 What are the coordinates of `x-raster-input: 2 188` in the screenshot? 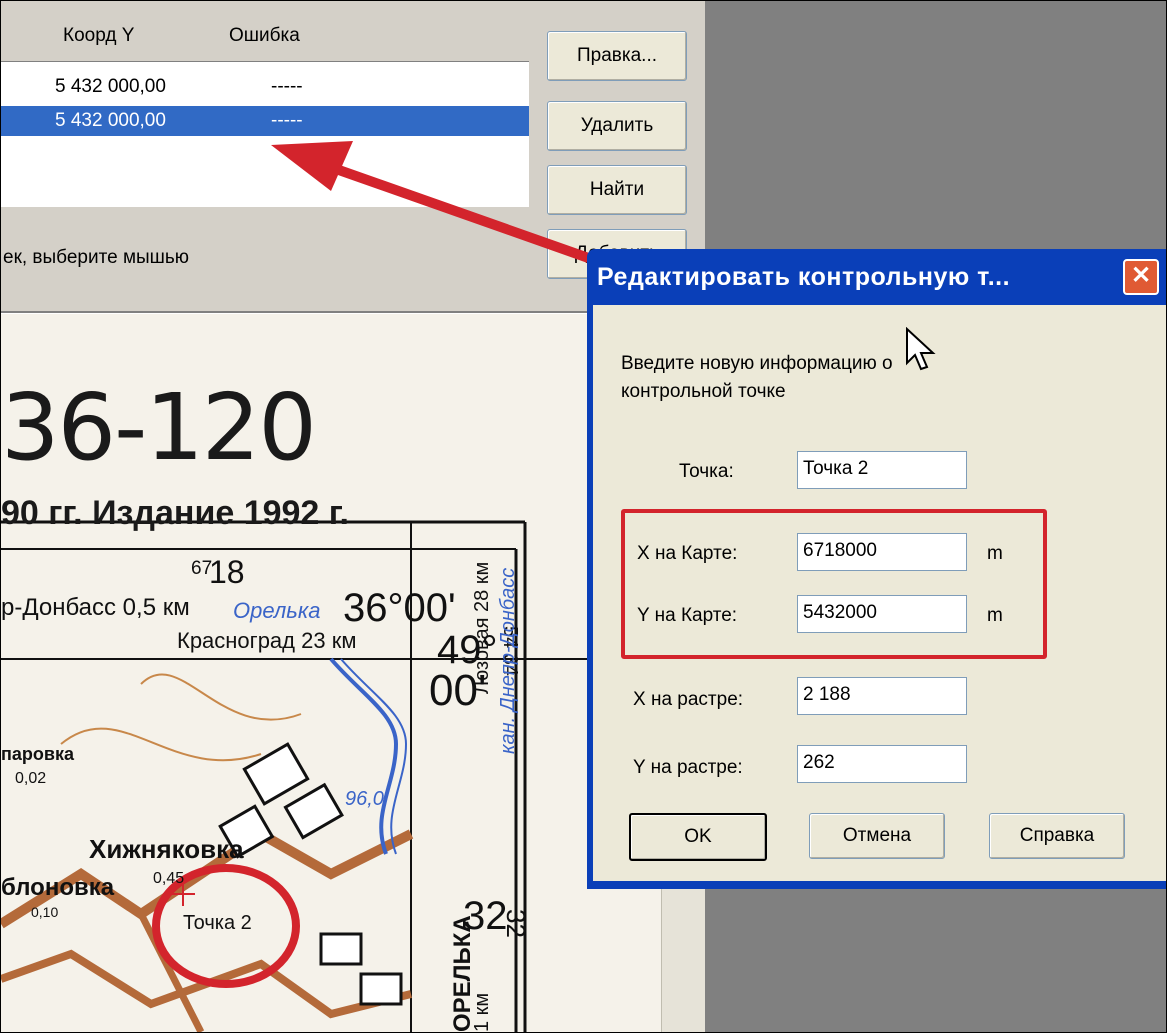 It's located at (882, 696).